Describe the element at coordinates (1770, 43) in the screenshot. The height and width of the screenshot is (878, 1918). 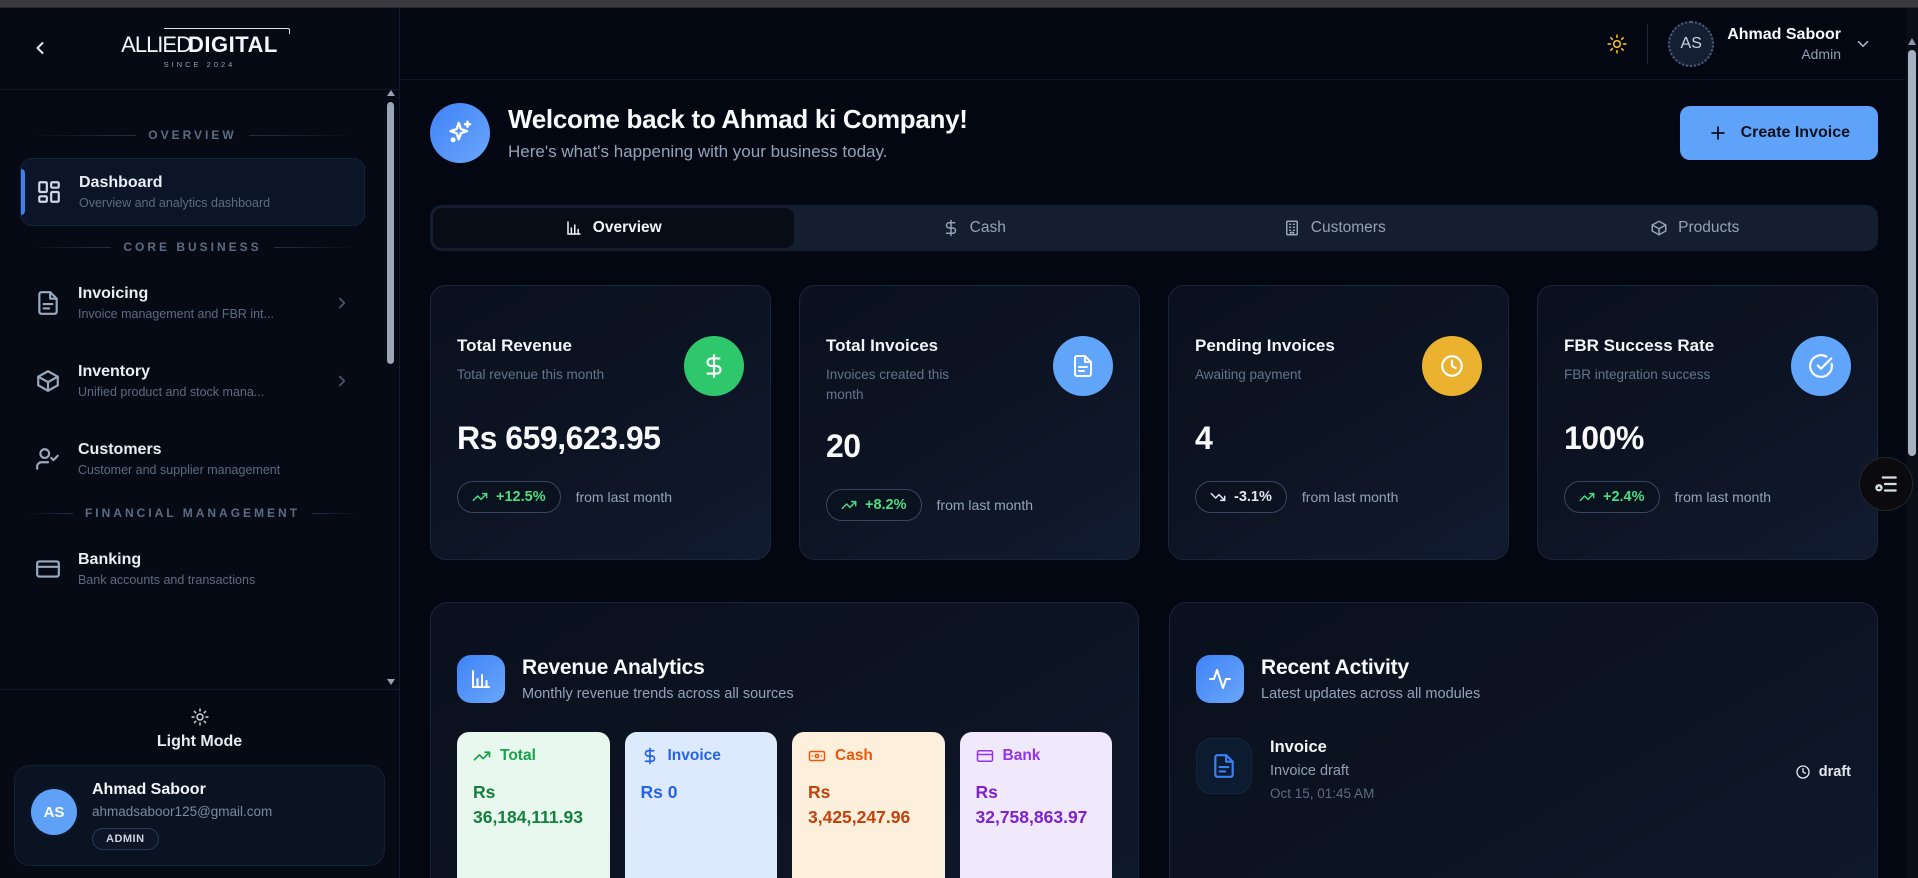
I see `user-menu: AS Ahmad Saboor Admin` at that location.